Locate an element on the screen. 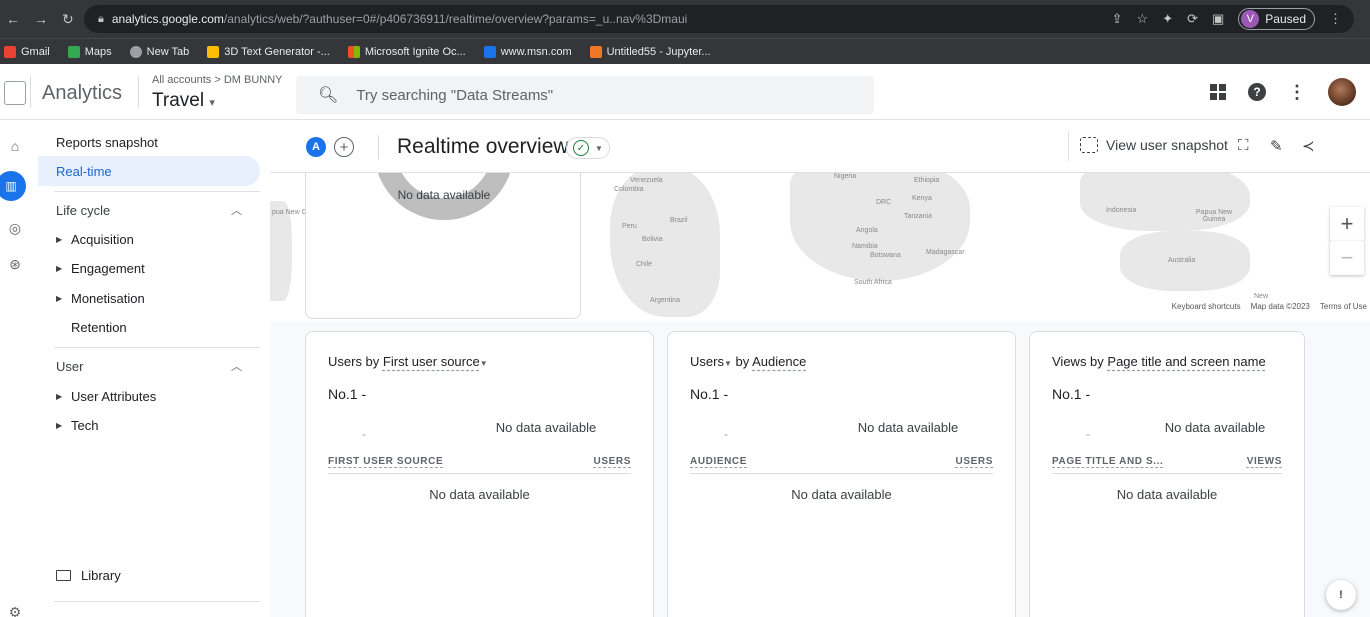 The width and height of the screenshot is (1370, 617). bookmark-msn: www.msn.com is located at coordinates (527, 51).